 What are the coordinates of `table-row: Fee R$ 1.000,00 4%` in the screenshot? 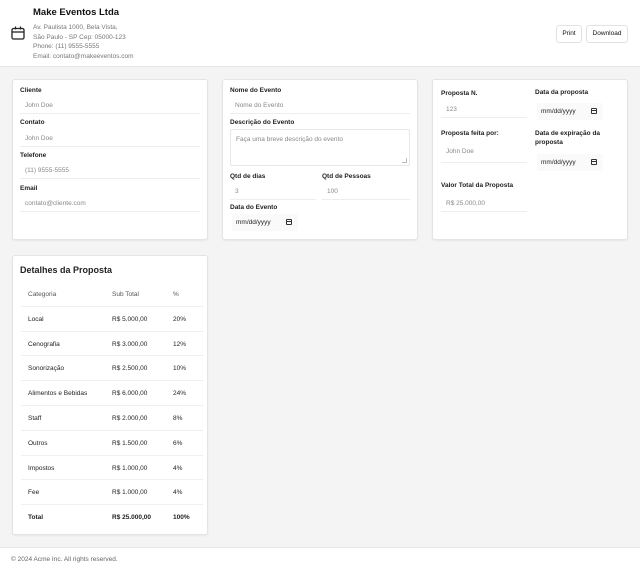 It's located at (112, 493).